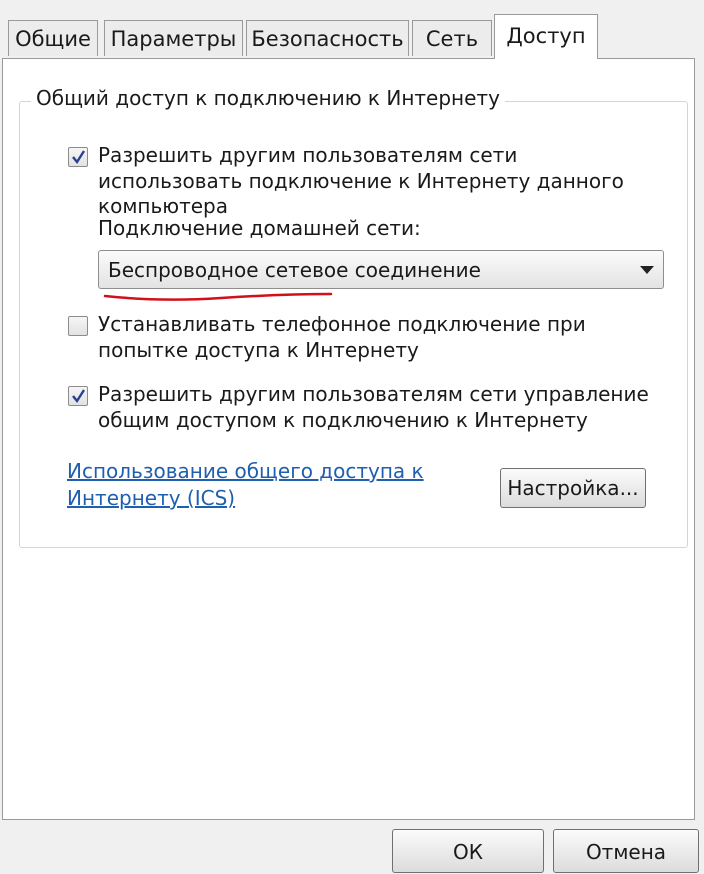  I want to click on tab-bar: Общие Параметры Безопасность Сеть Доступ, so click(352, 29).